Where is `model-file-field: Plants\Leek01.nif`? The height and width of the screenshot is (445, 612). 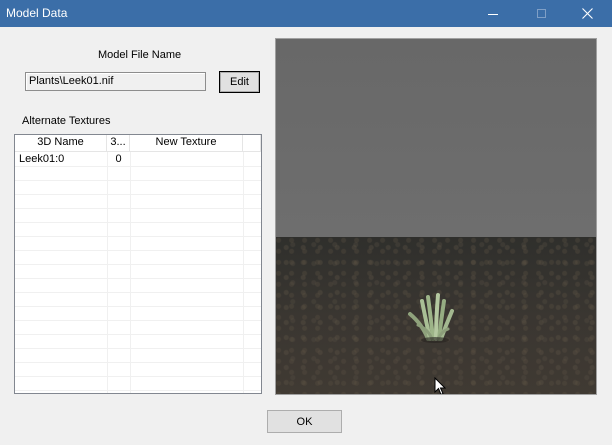
model-file-field: Plants\Leek01.nif is located at coordinates (115, 81).